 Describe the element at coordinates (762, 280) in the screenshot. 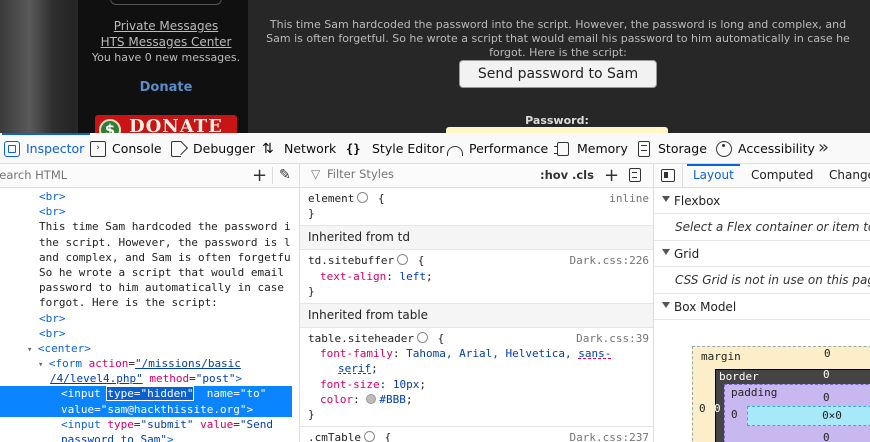

I see `grid-section-body: CSS Grid is not in use on this page` at that location.